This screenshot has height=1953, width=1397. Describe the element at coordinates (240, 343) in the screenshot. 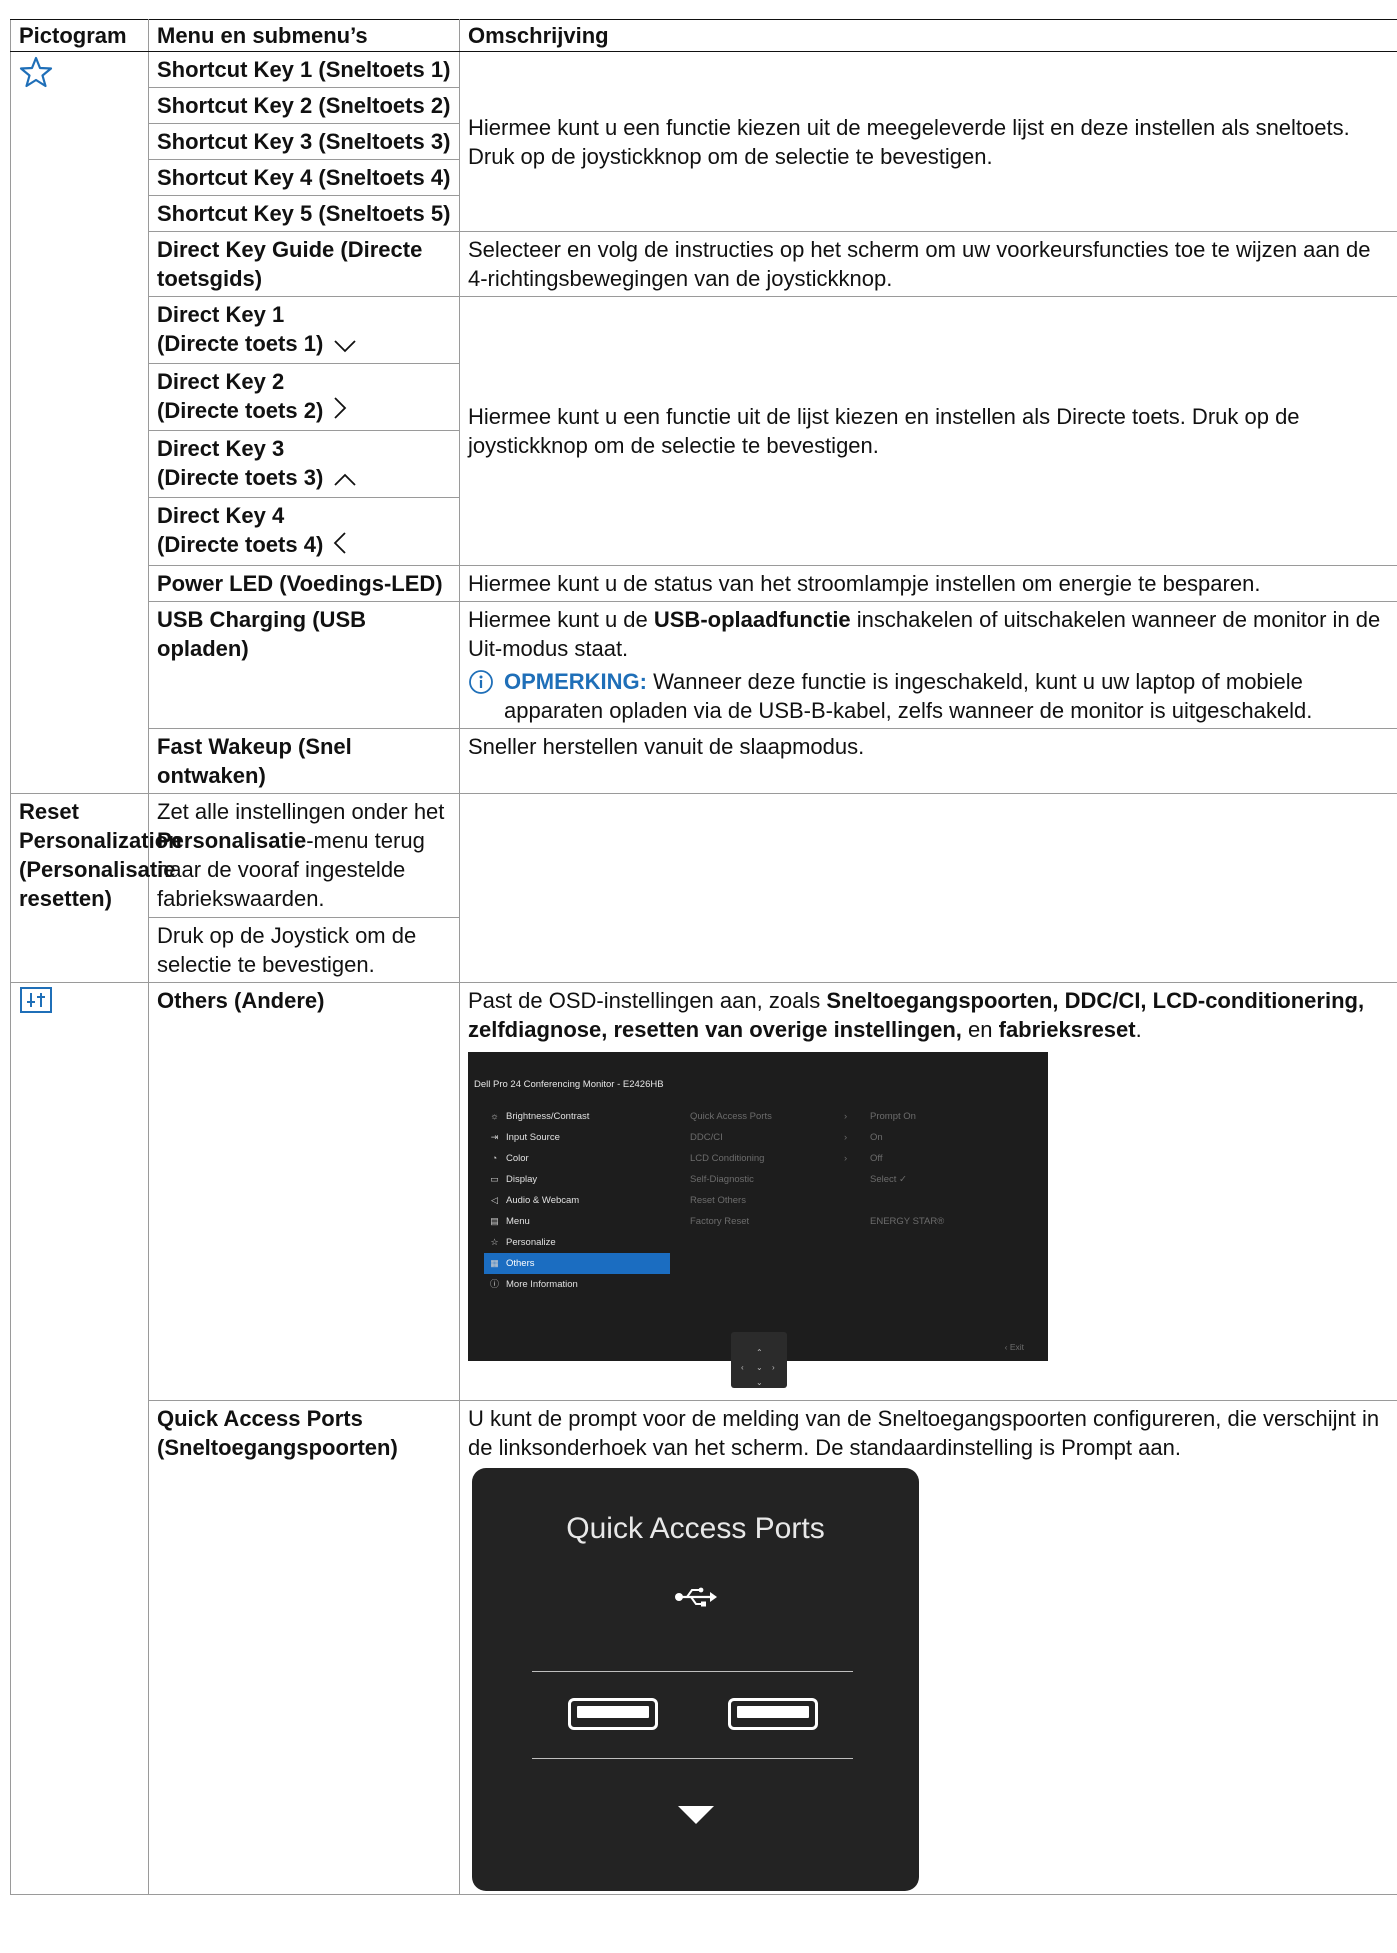

I see `direct-key-1-line2: (Directe toets 1)` at that location.